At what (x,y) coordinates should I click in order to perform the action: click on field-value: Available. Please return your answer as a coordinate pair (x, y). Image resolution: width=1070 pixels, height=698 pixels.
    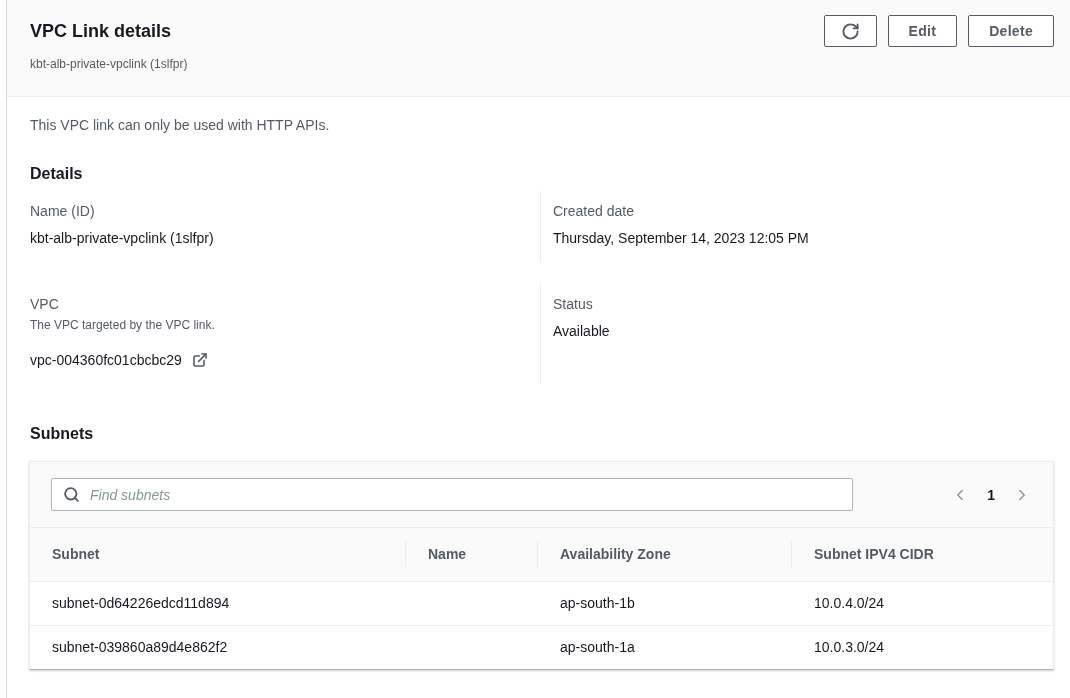
    Looking at the image, I should click on (581, 331).